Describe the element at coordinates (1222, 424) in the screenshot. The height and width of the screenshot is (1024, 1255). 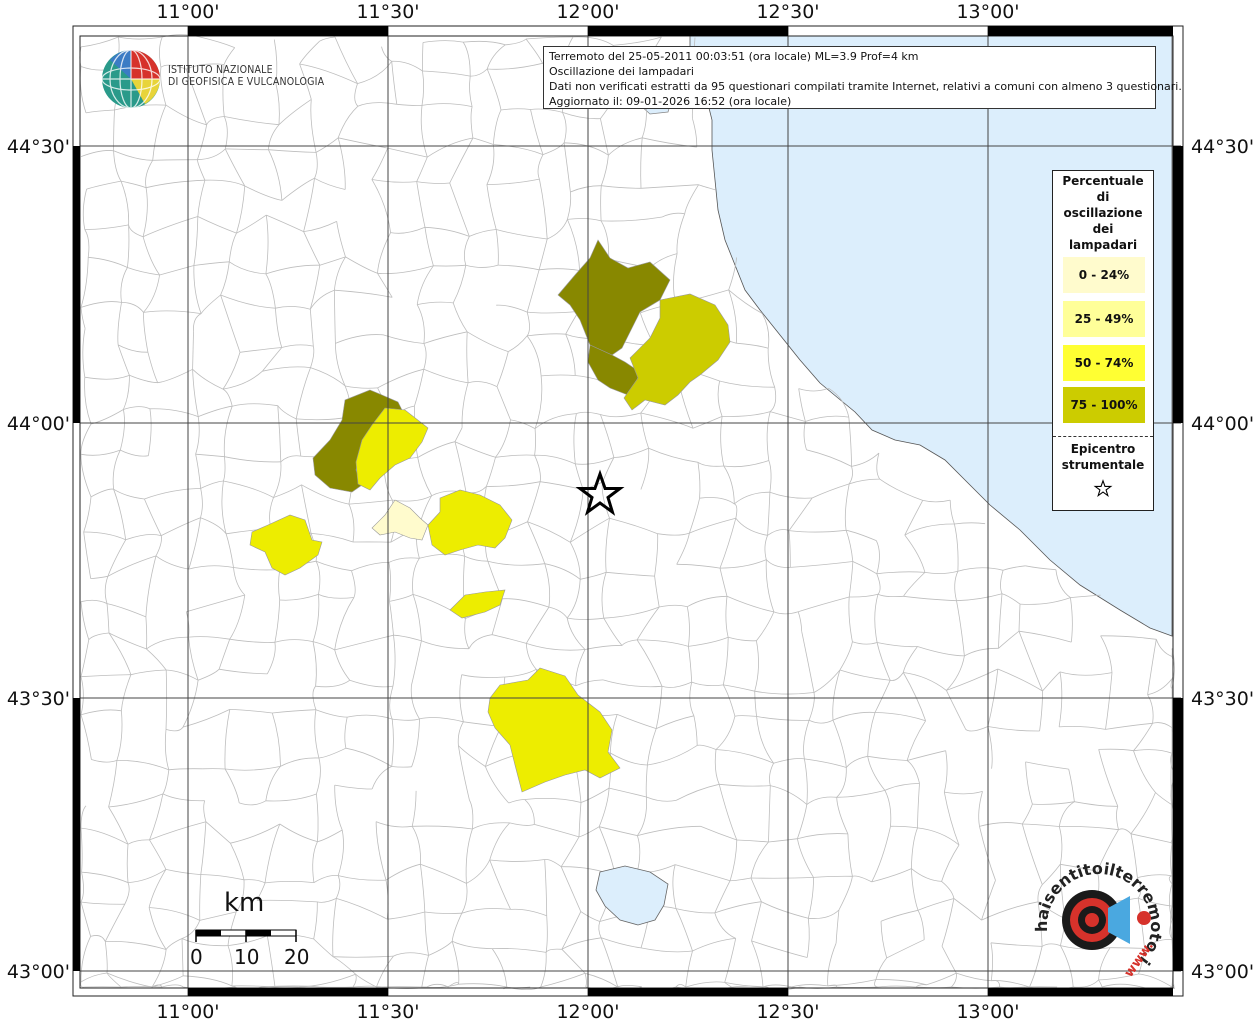
I see `lat-label-right: 44°00'` at that location.